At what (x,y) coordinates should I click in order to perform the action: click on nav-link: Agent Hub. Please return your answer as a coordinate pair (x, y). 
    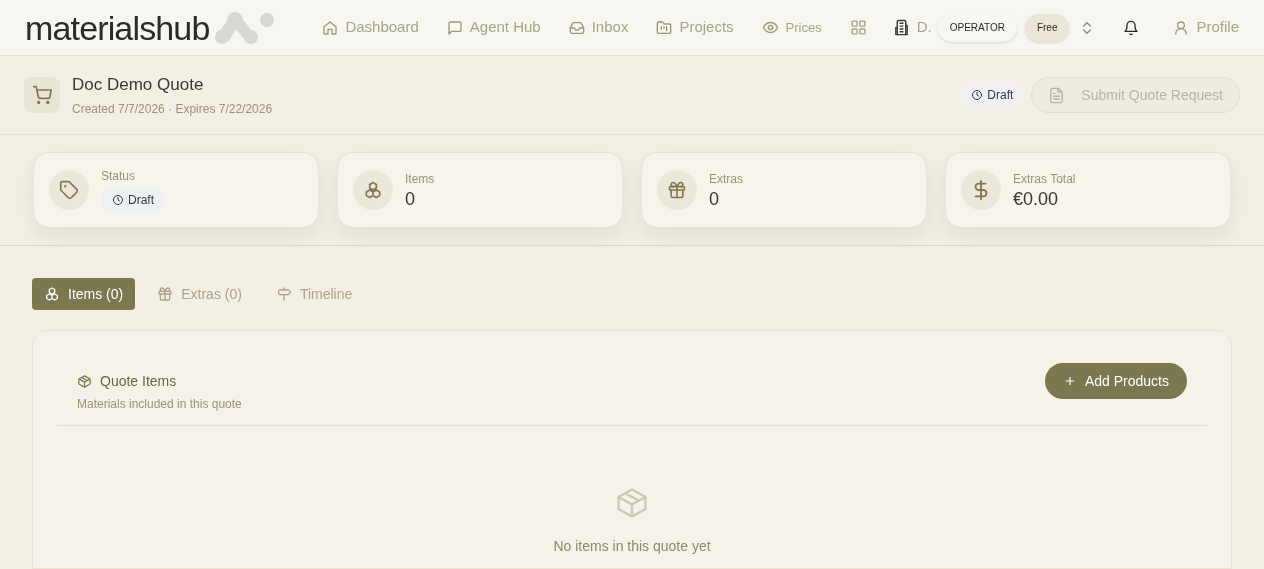
    Looking at the image, I should click on (493, 27).